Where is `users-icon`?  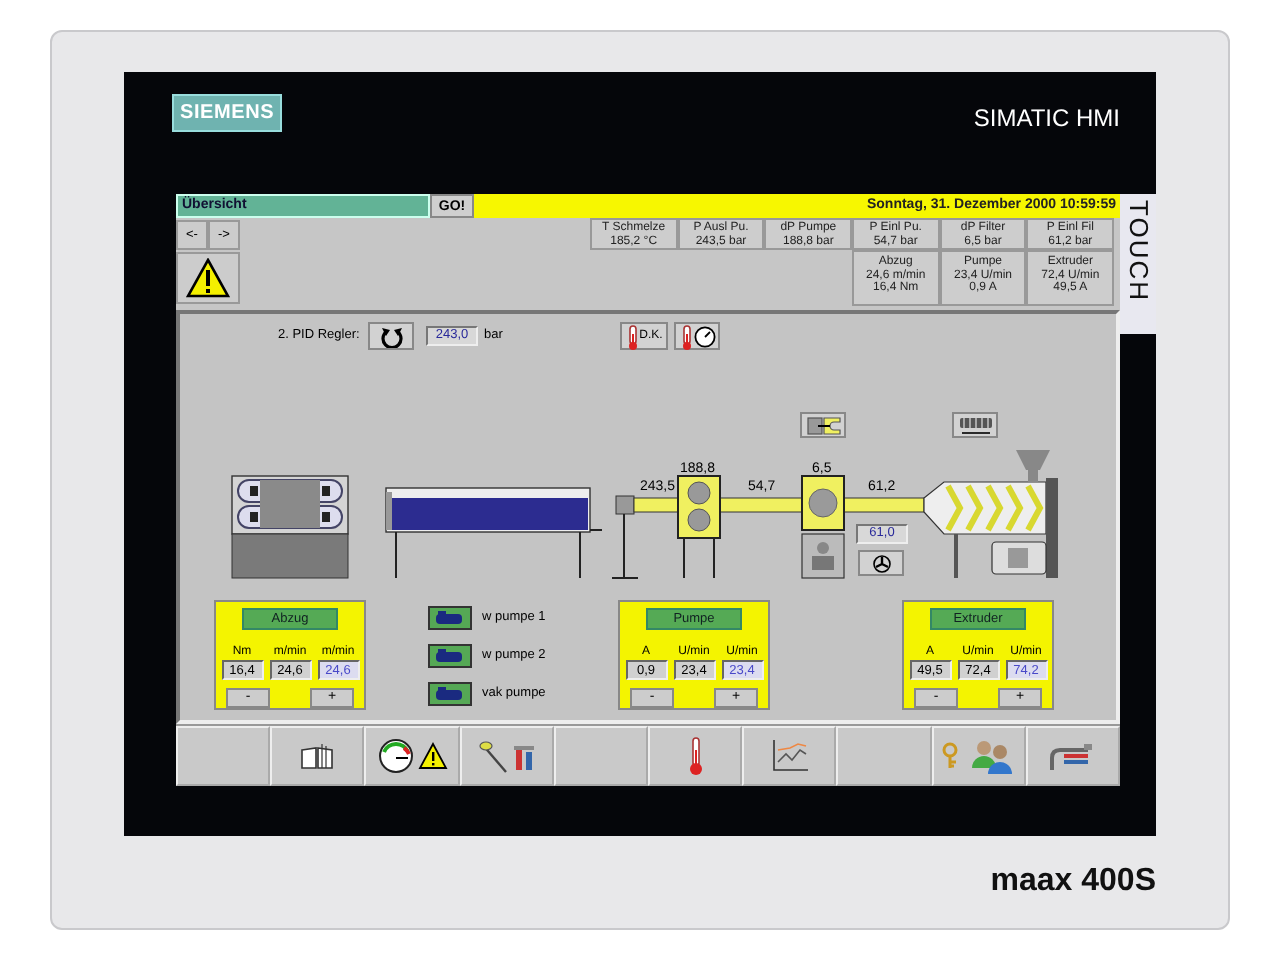 users-icon is located at coordinates (992, 756).